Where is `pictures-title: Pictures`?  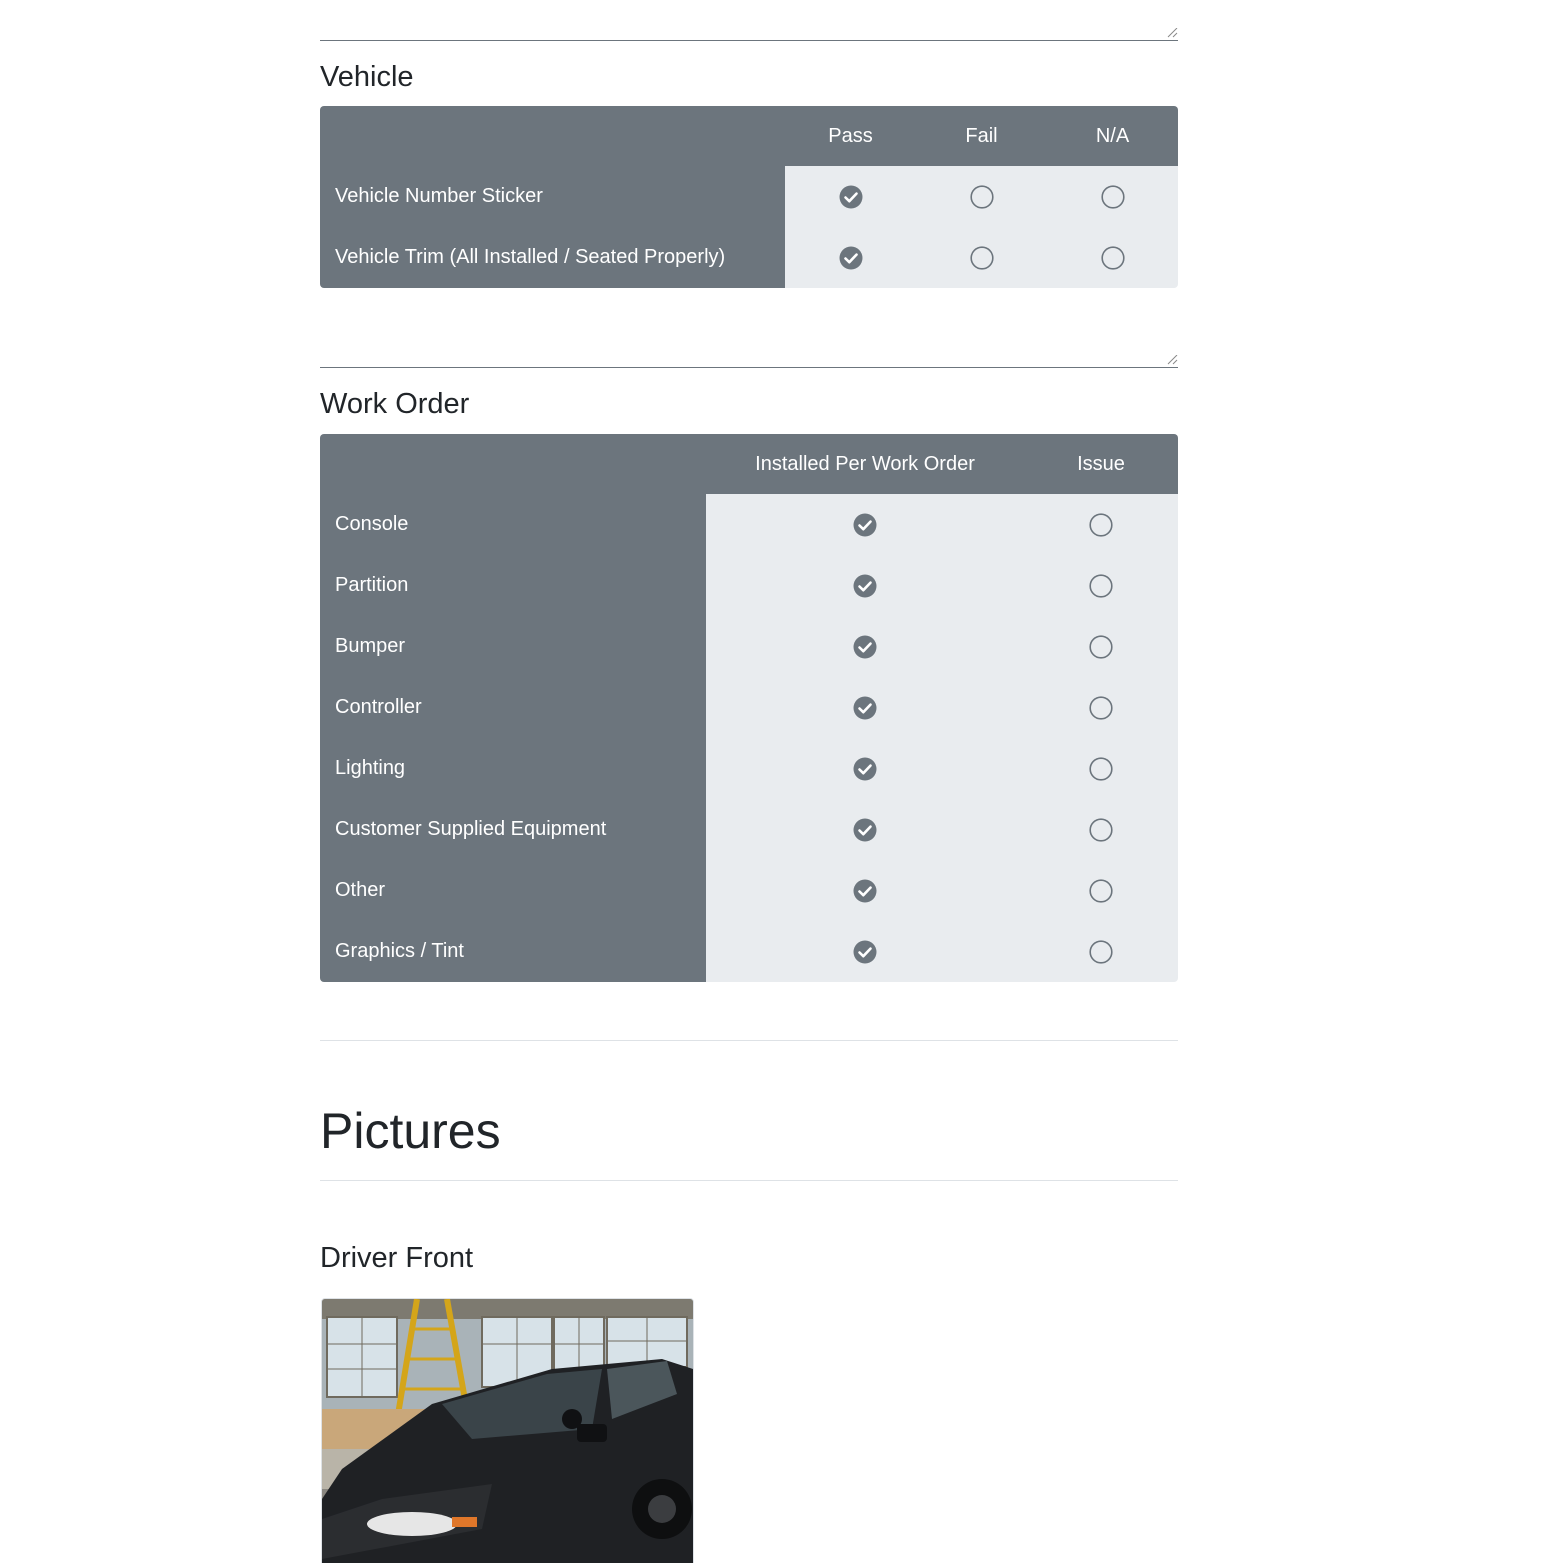
pictures-title: Pictures is located at coordinates (410, 1131).